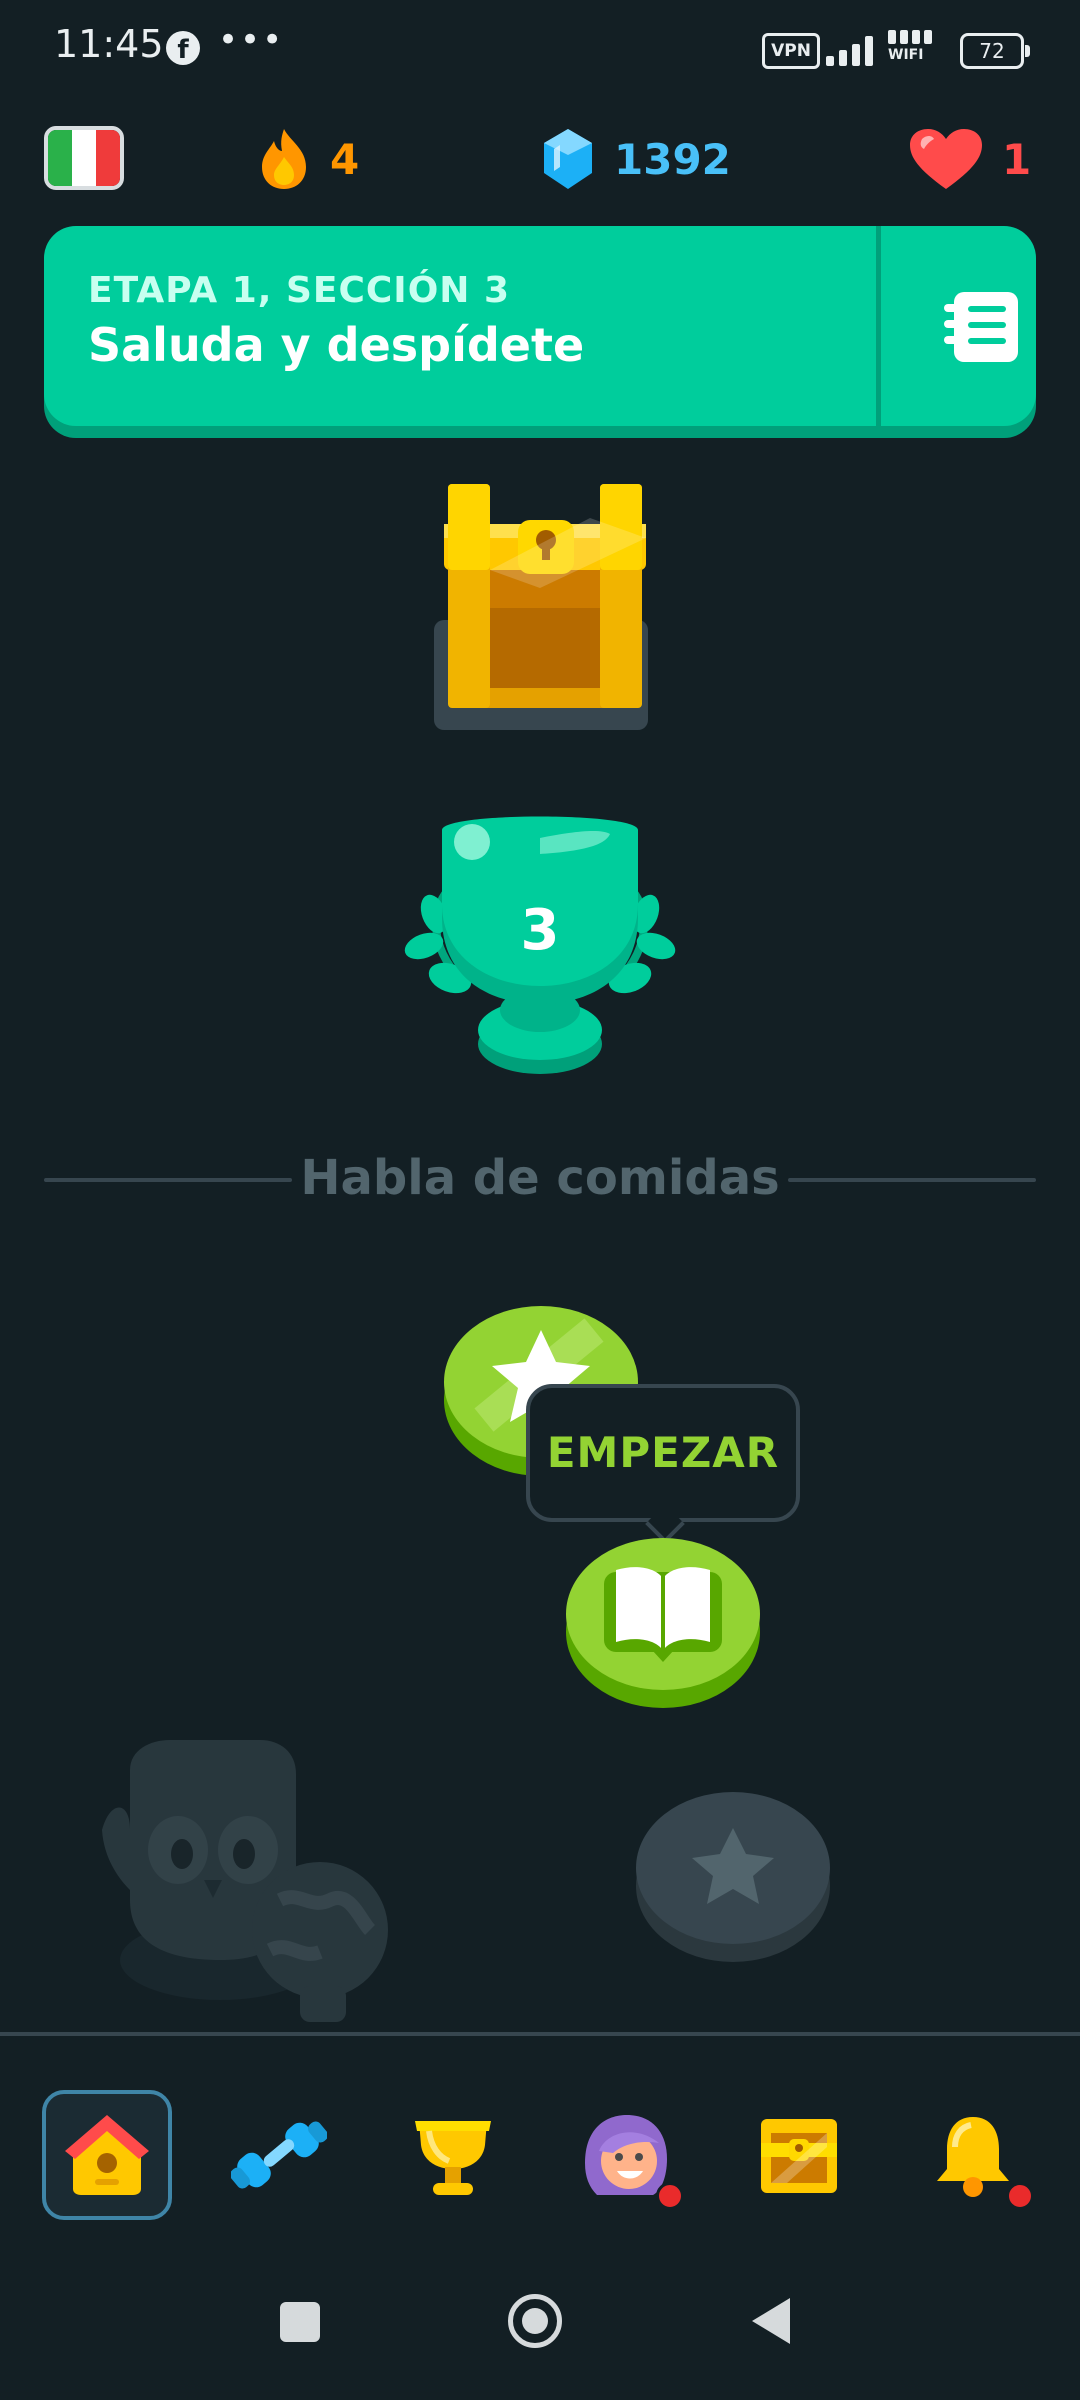  I want to click on bottom-navigation, so click(540, 2134).